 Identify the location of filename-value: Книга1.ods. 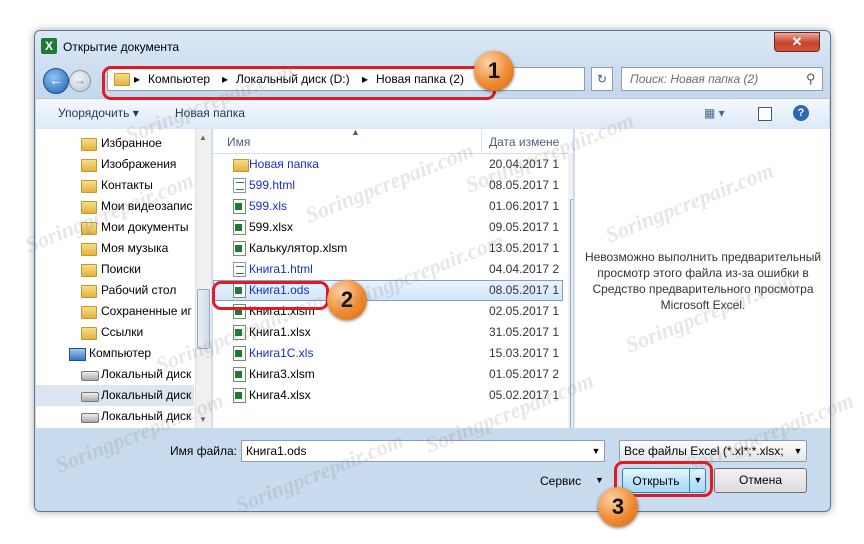
(276, 451).